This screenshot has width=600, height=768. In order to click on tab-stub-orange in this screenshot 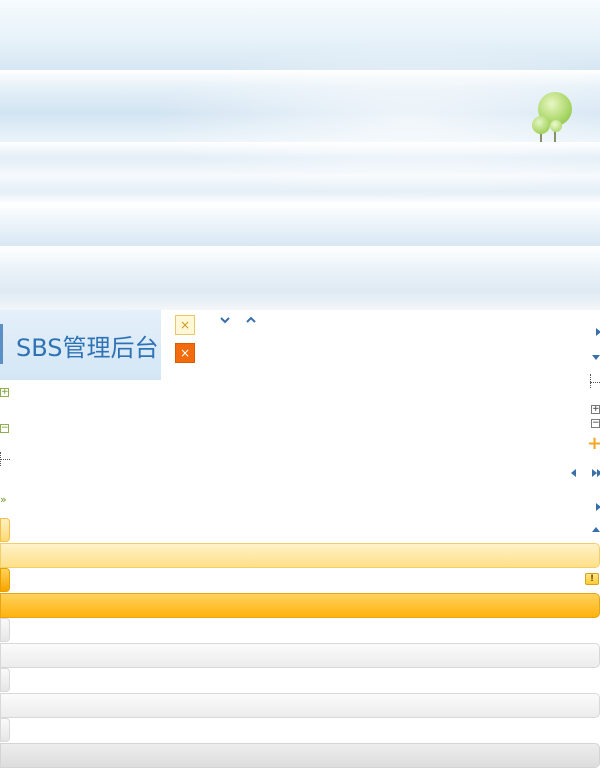, I will do `click(5, 580)`.